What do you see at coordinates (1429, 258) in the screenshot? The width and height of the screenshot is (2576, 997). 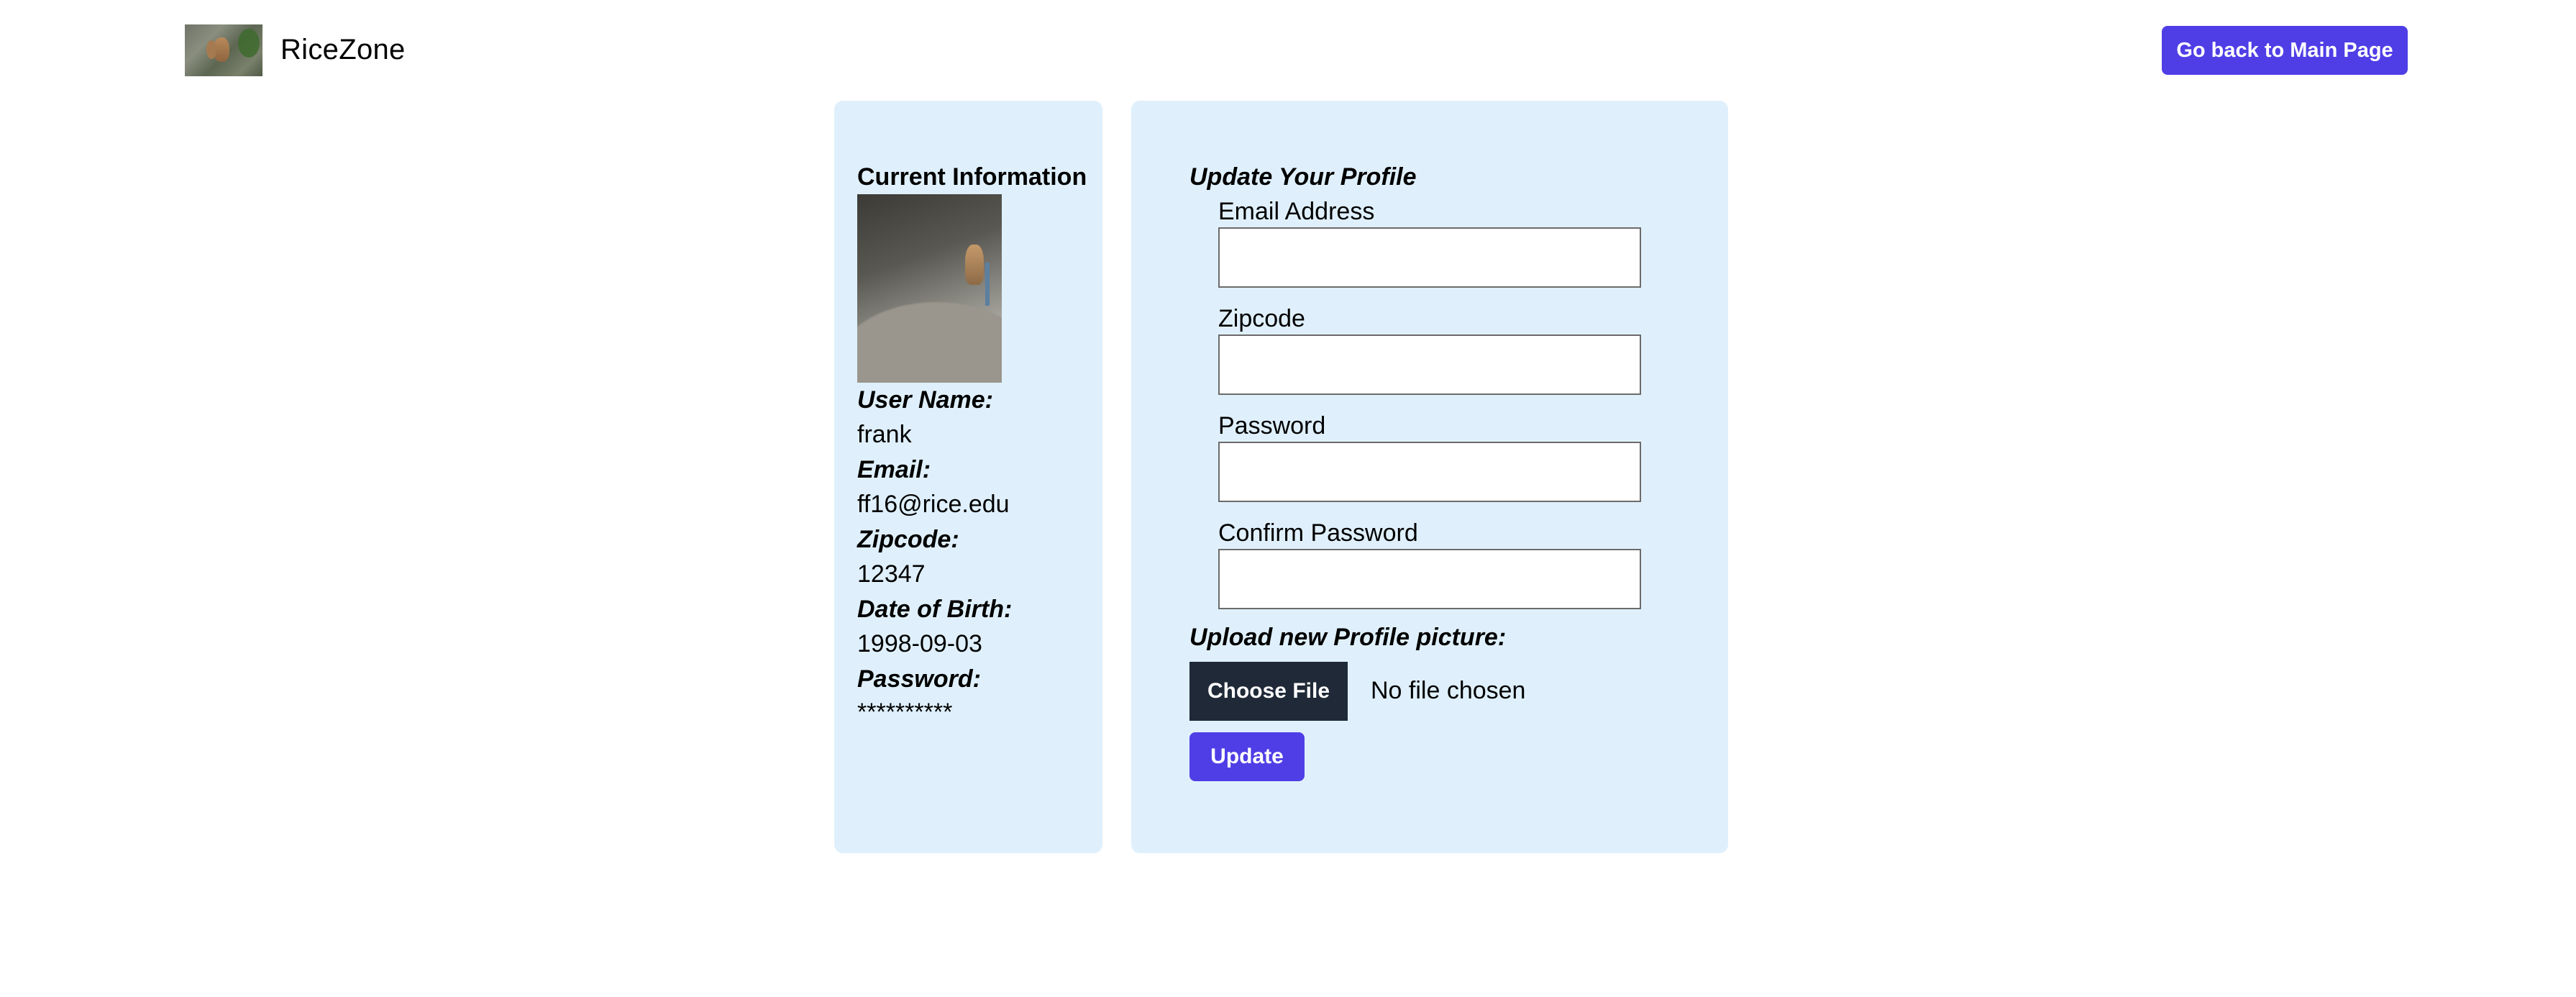 I see `email-address-input` at bounding box center [1429, 258].